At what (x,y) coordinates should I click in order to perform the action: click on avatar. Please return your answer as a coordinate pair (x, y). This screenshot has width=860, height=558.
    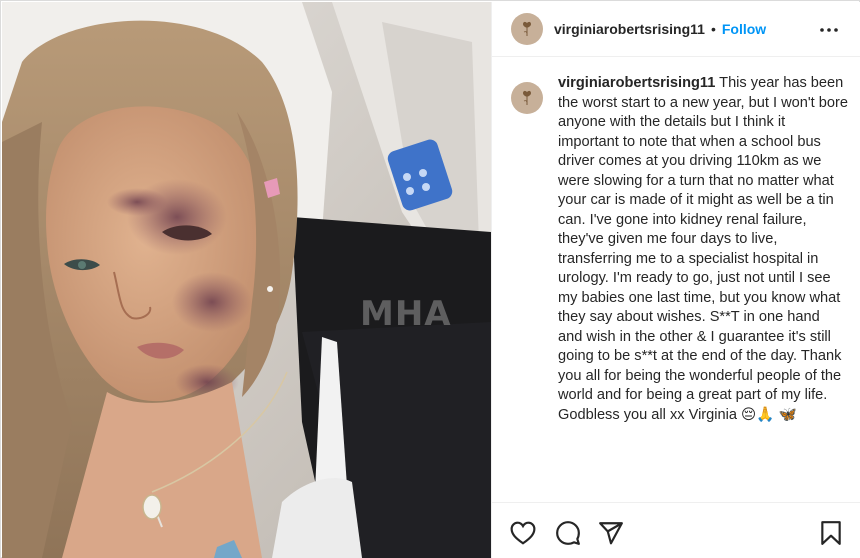
    Looking at the image, I should click on (527, 29).